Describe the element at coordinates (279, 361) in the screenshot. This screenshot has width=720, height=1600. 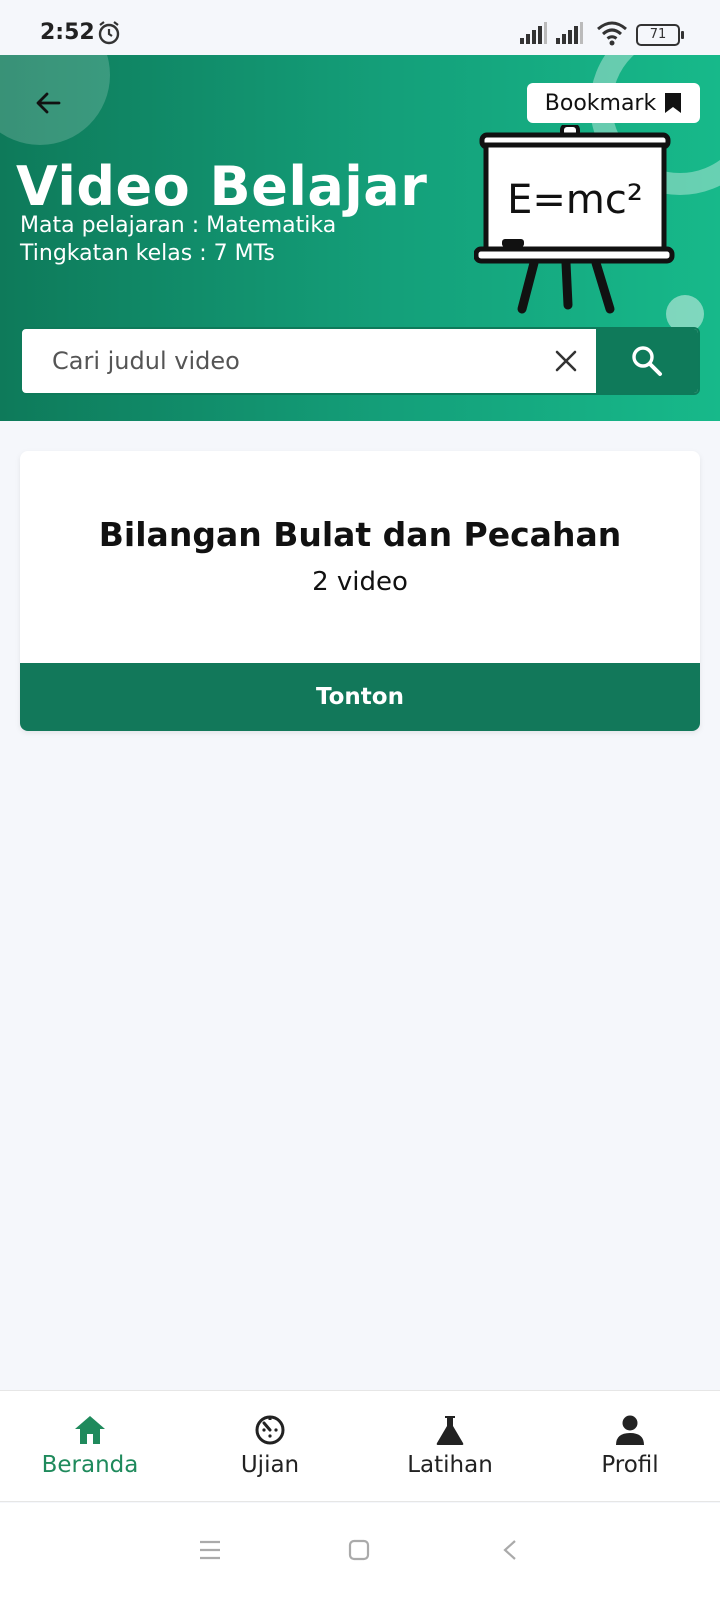
I see `search-input` at that location.